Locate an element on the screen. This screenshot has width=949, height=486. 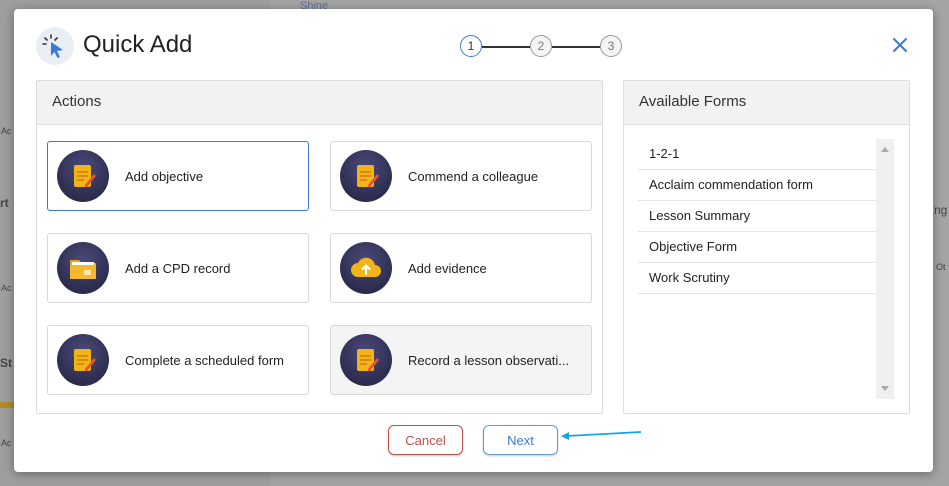
action-commend-colleague: Commend a colleague is located at coordinates (461, 176).